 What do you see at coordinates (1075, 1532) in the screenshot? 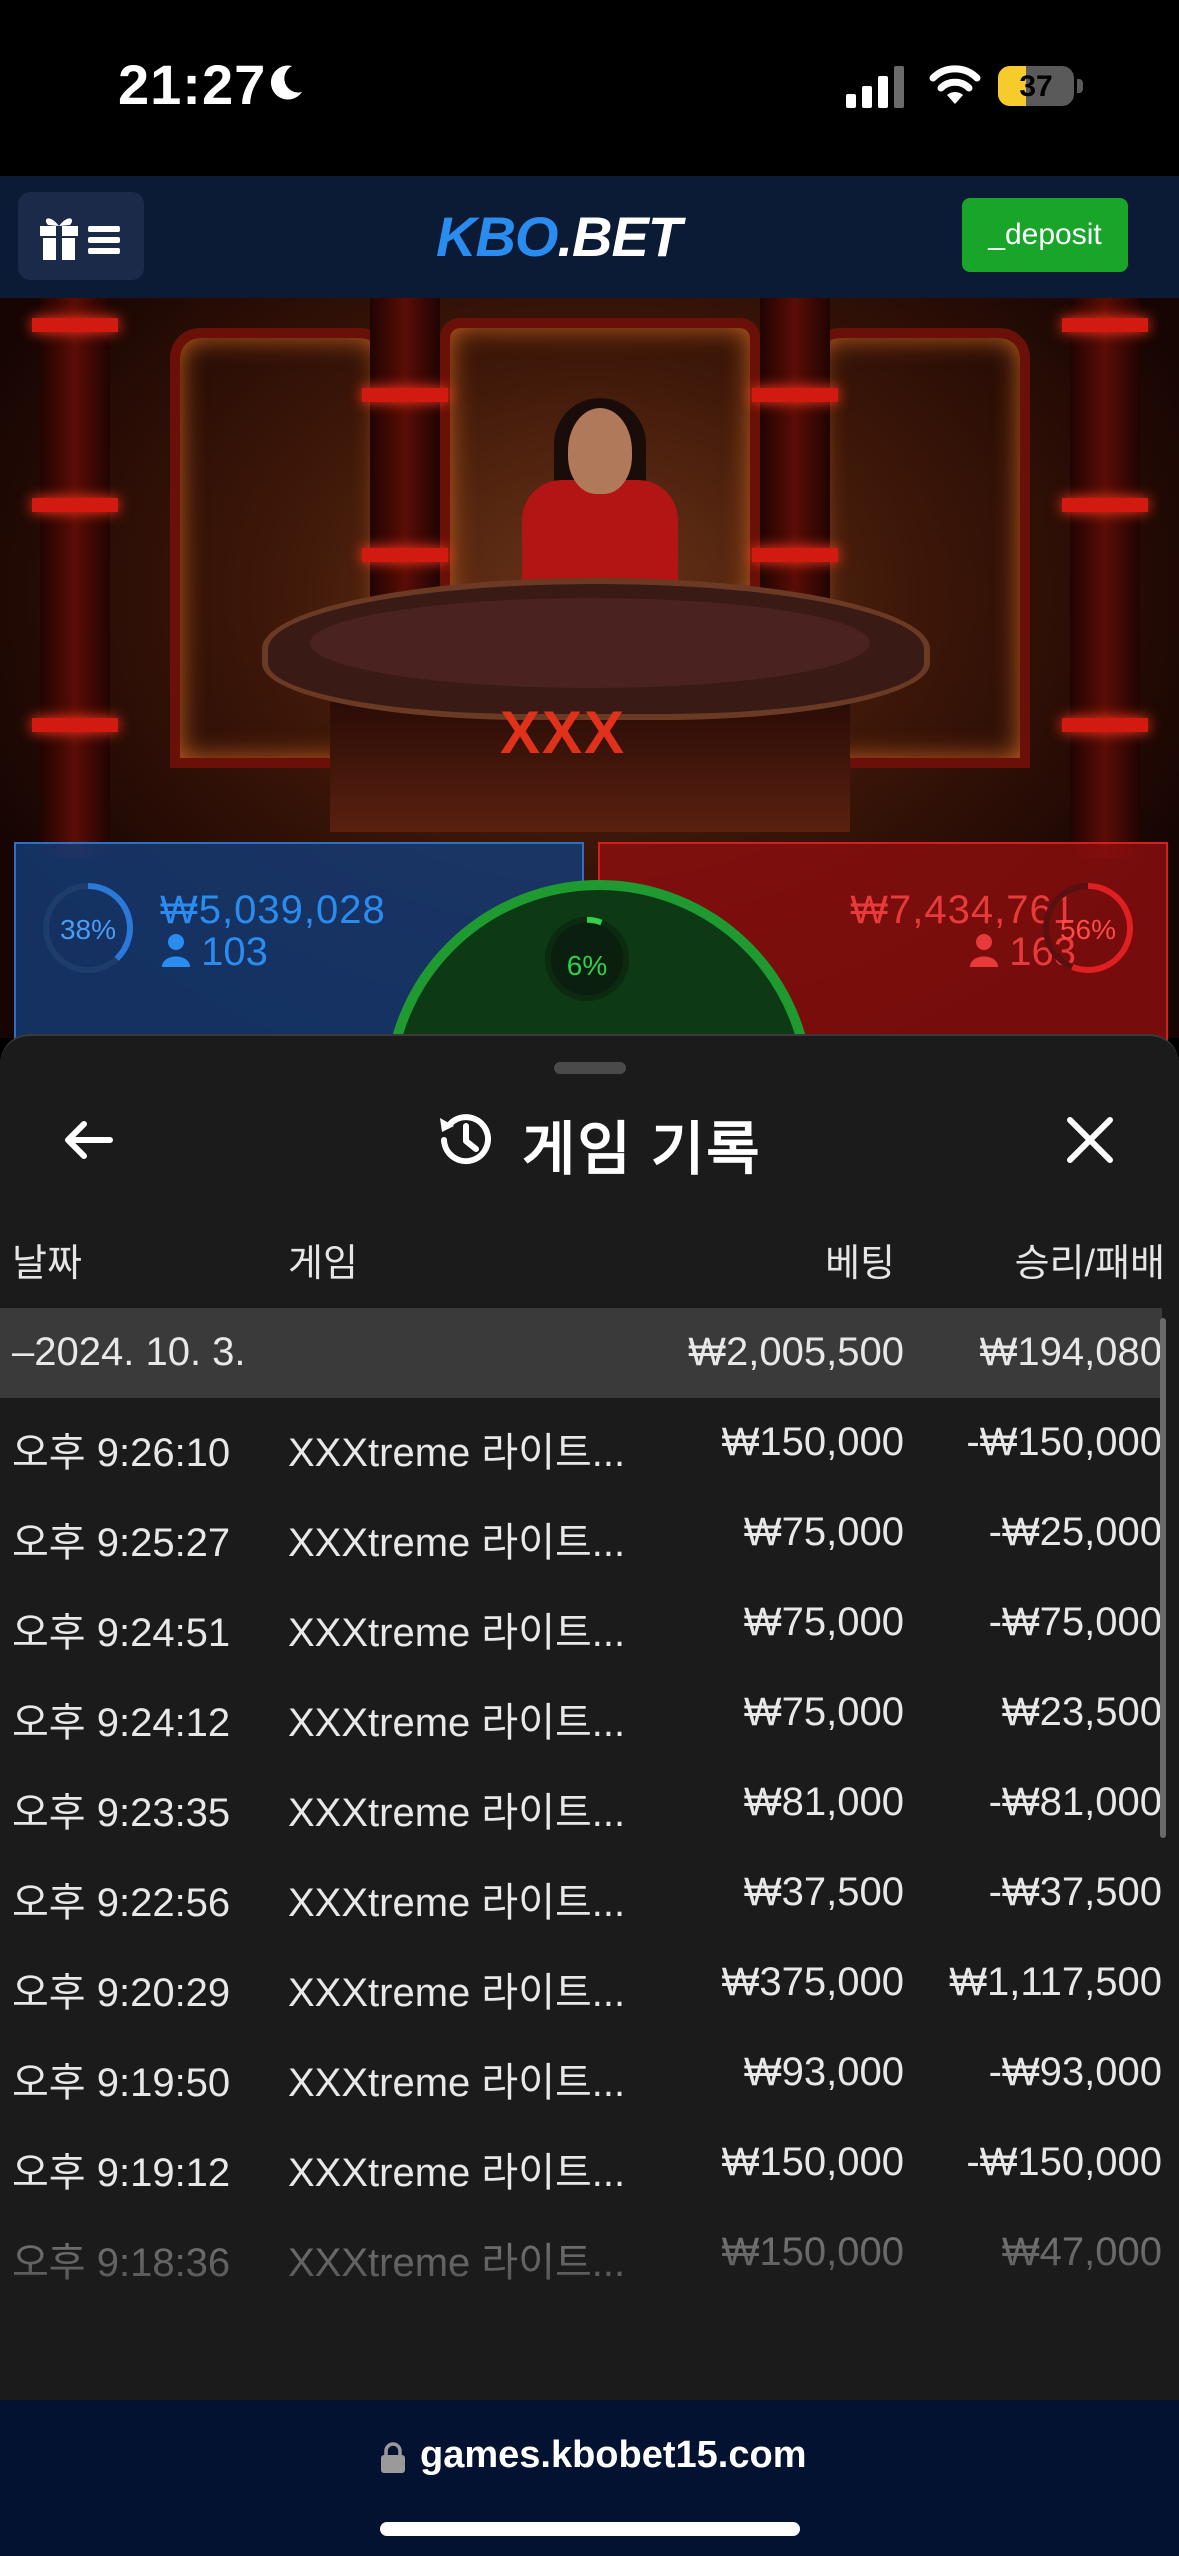
I see `row-result: -₩25,000` at bounding box center [1075, 1532].